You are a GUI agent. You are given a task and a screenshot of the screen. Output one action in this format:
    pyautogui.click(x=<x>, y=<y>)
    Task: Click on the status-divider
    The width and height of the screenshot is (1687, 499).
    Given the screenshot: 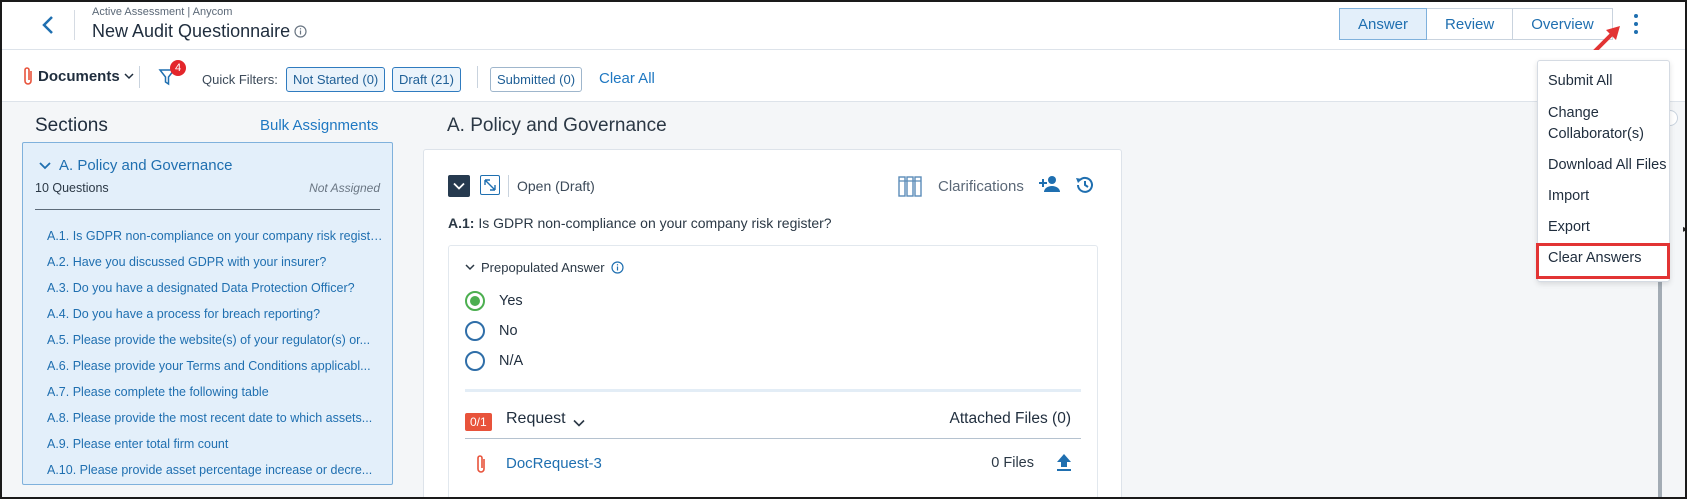 What is the action you would take?
    pyautogui.click(x=508, y=186)
    